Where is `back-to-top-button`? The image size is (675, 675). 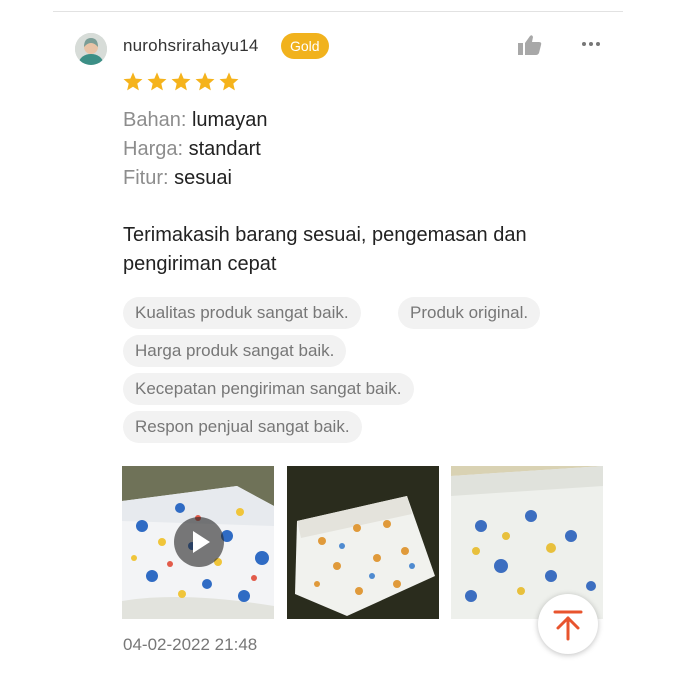 back-to-top-button is located at coordinates (568, 624).